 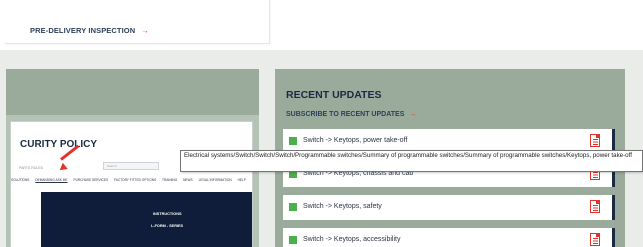 I want to click on preview-nav-item: NEWS, so click(x=188, y=180).